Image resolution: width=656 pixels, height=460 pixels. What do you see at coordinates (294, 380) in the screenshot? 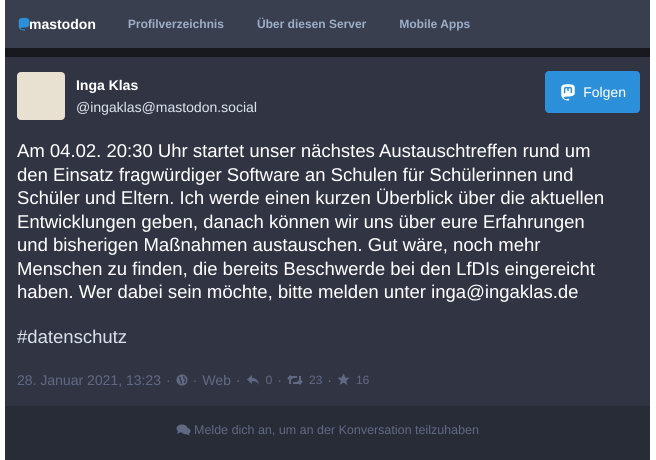
I see `boost-icon` at bounding box center [294, 380].